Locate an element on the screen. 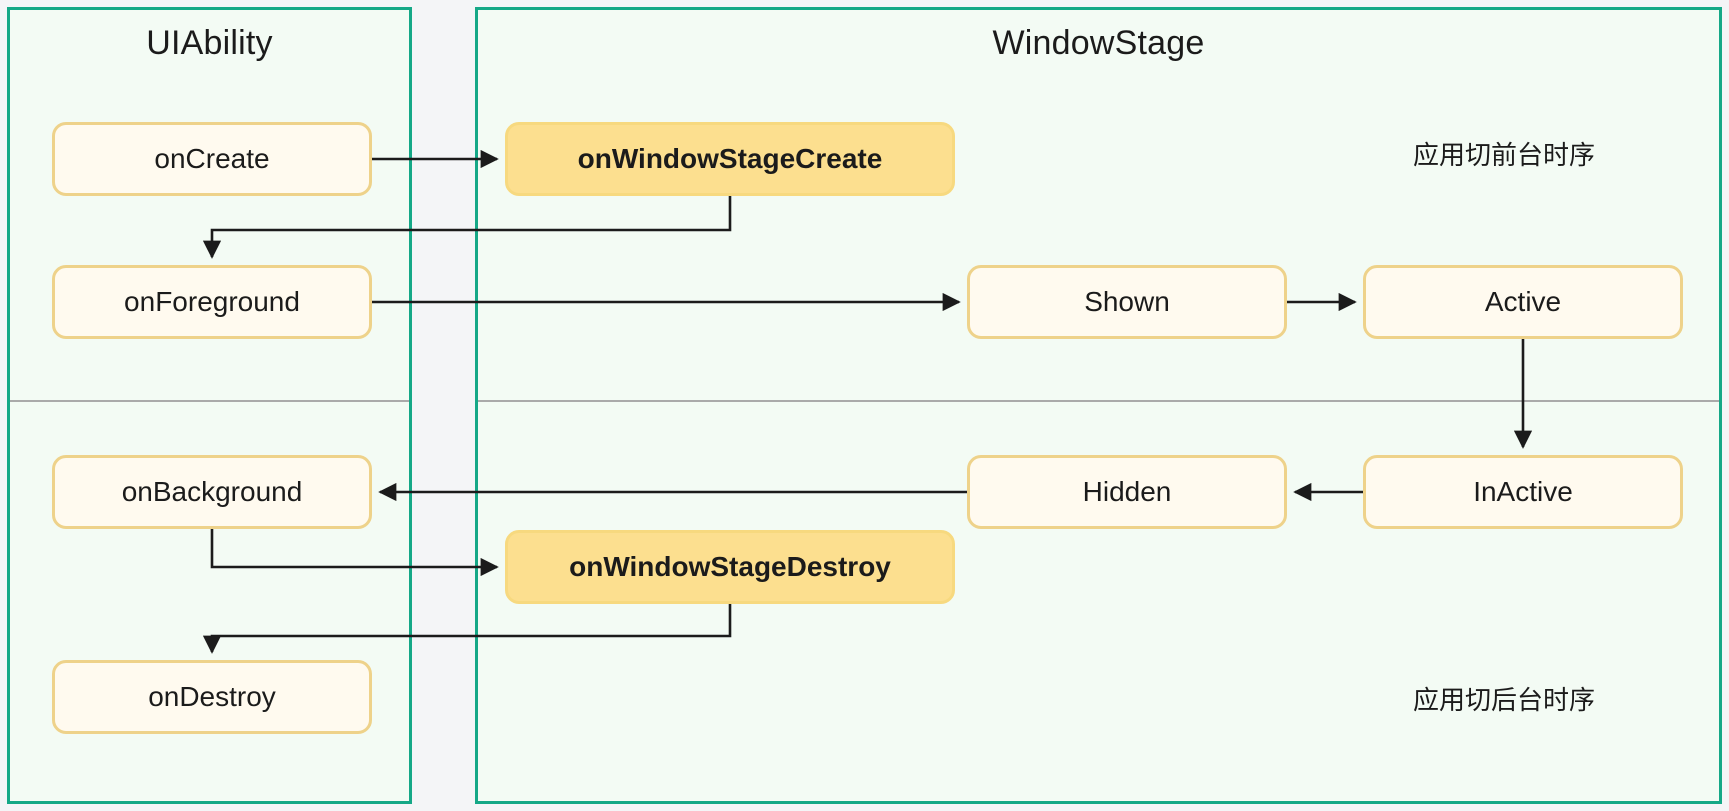 The image size is (1729, 811). section-divider-right is located at coordinates (1098, 401).